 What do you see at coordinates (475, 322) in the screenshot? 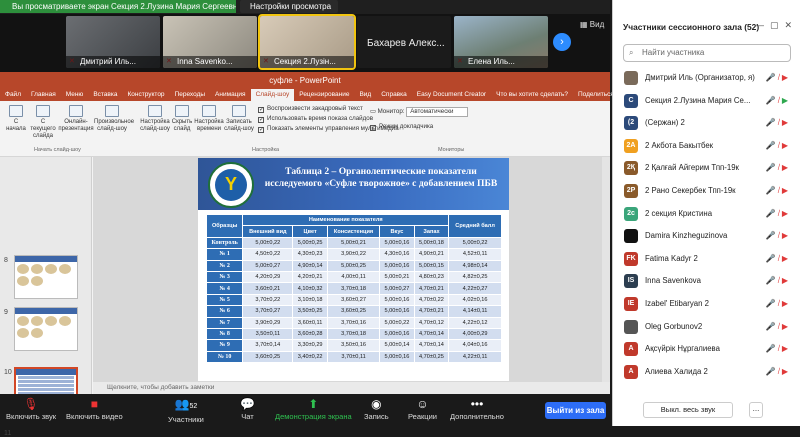
I see `table-cell: 4,22±0,12` at bounding box center [475, 322].